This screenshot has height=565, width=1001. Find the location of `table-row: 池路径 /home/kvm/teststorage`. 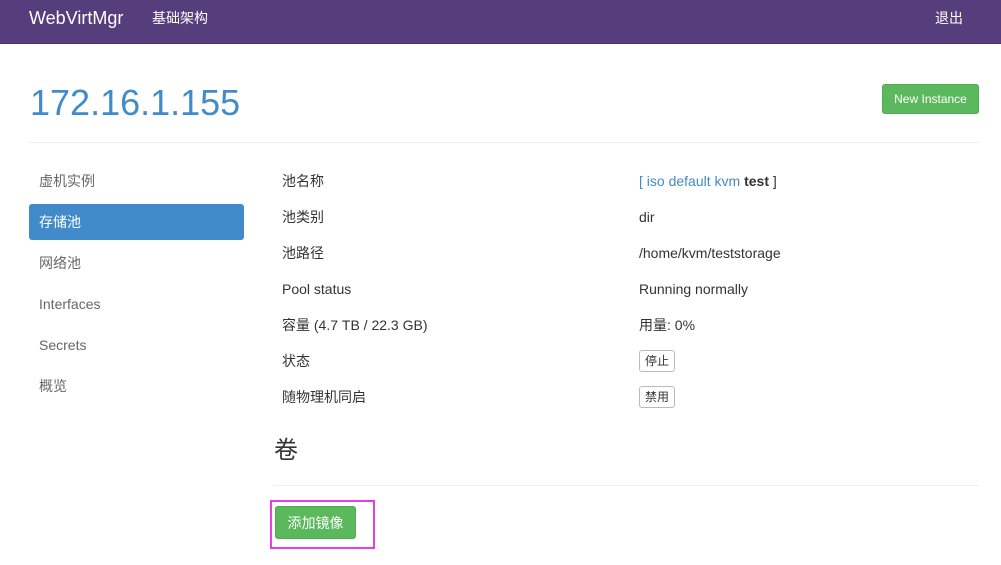

table-row: 池路径 /home/kvm/teststorage is located at coordinates (626, 253).